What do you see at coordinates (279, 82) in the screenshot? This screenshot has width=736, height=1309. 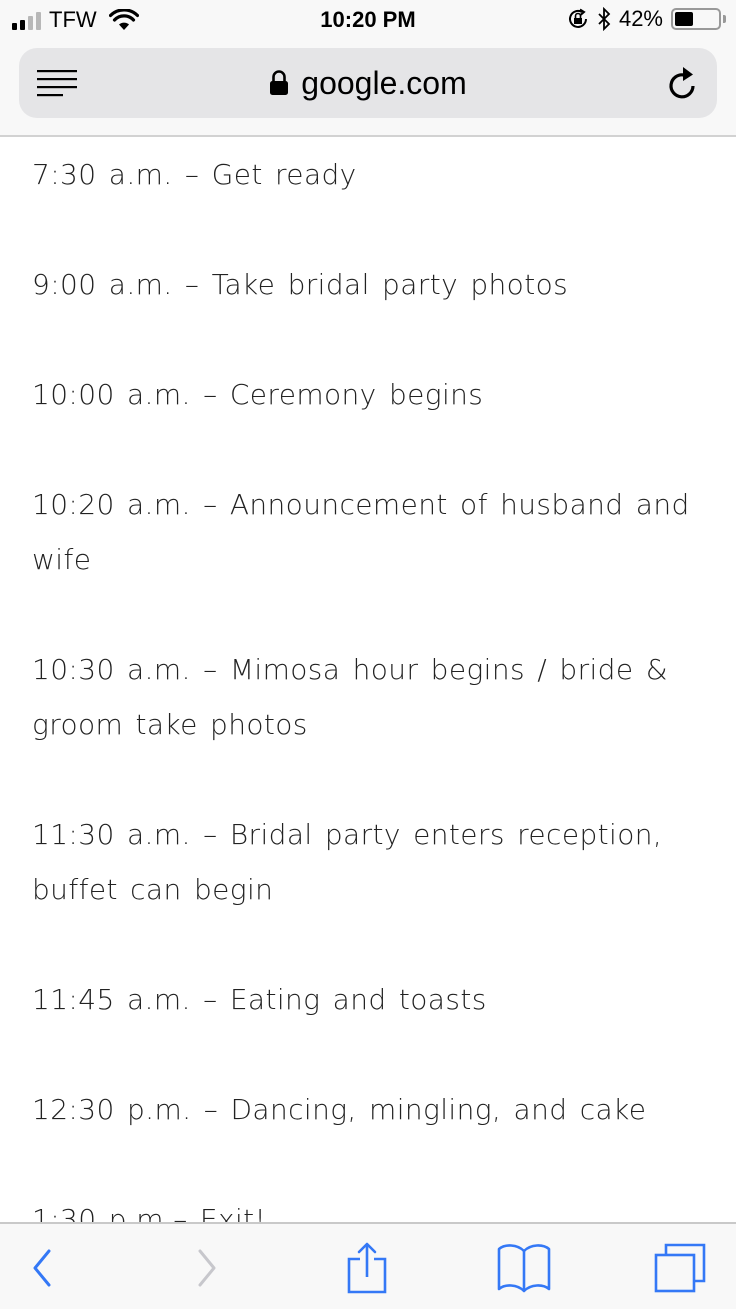 I see `lock-icon` at bounding box center [279, 82].